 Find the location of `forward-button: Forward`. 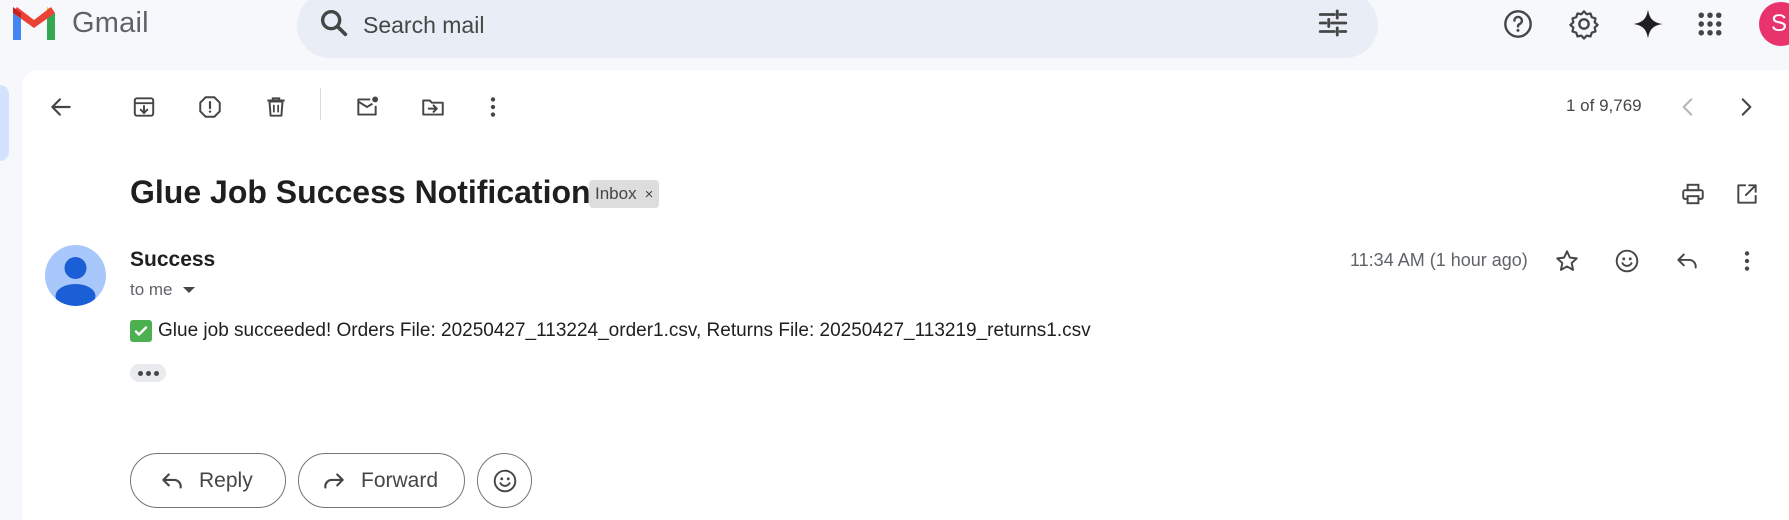

forward-button: Forward is located at coordinates (381, 480).